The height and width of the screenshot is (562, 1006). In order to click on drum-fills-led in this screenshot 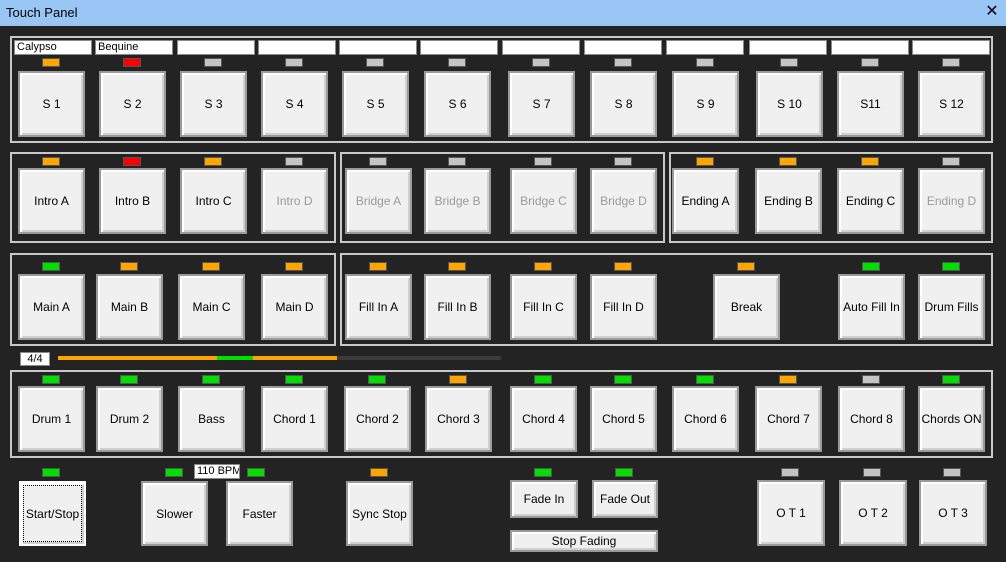, I will do `click(951, 266)`.